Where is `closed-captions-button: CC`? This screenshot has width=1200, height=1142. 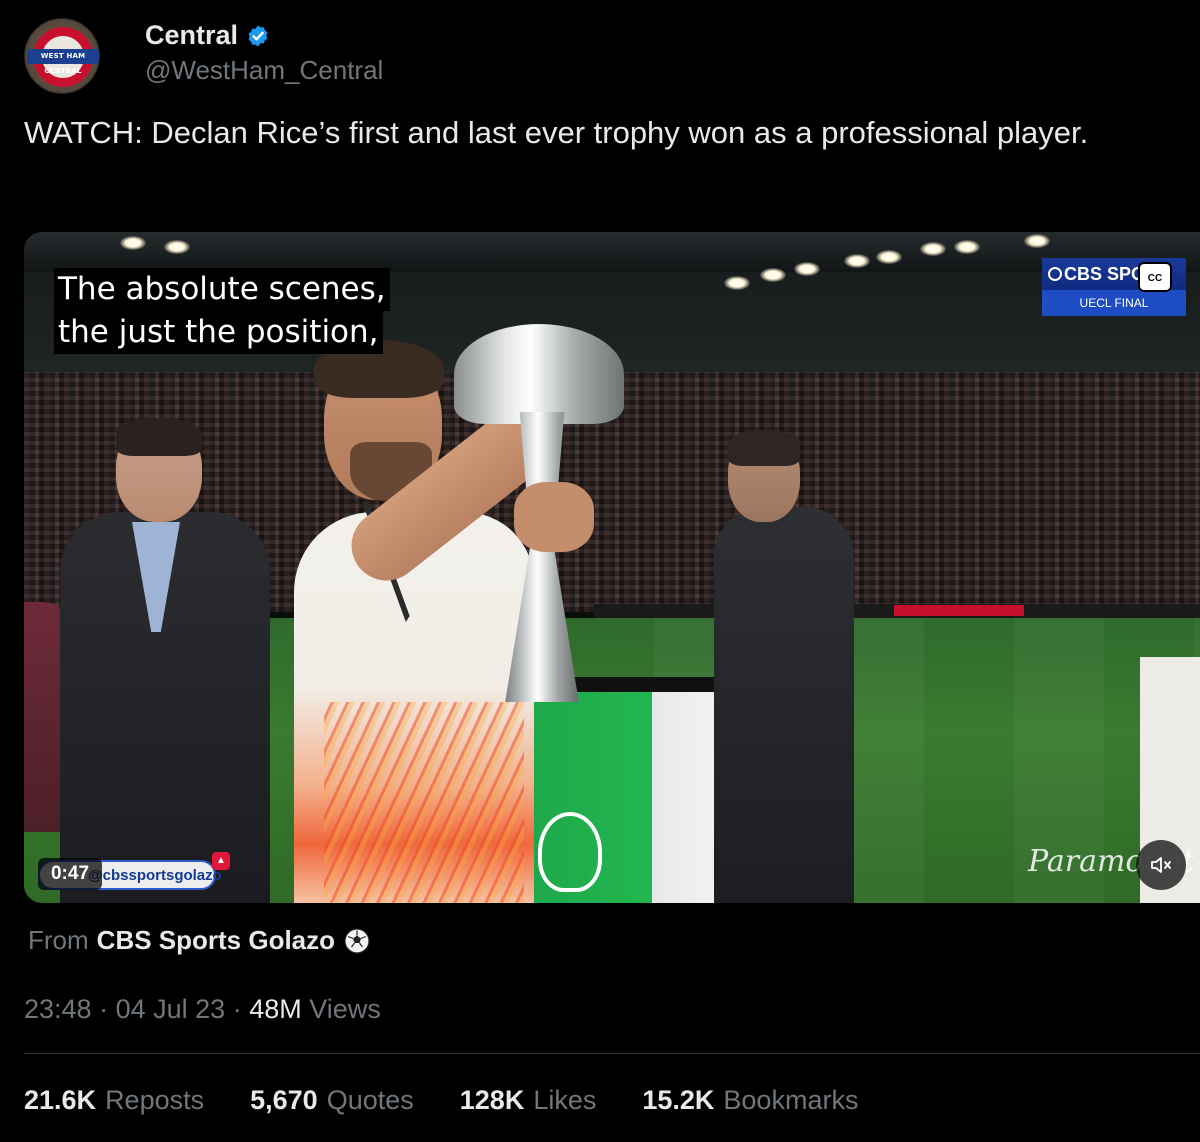
closed-captions-button: CC is located at coordinates (1155, 277).